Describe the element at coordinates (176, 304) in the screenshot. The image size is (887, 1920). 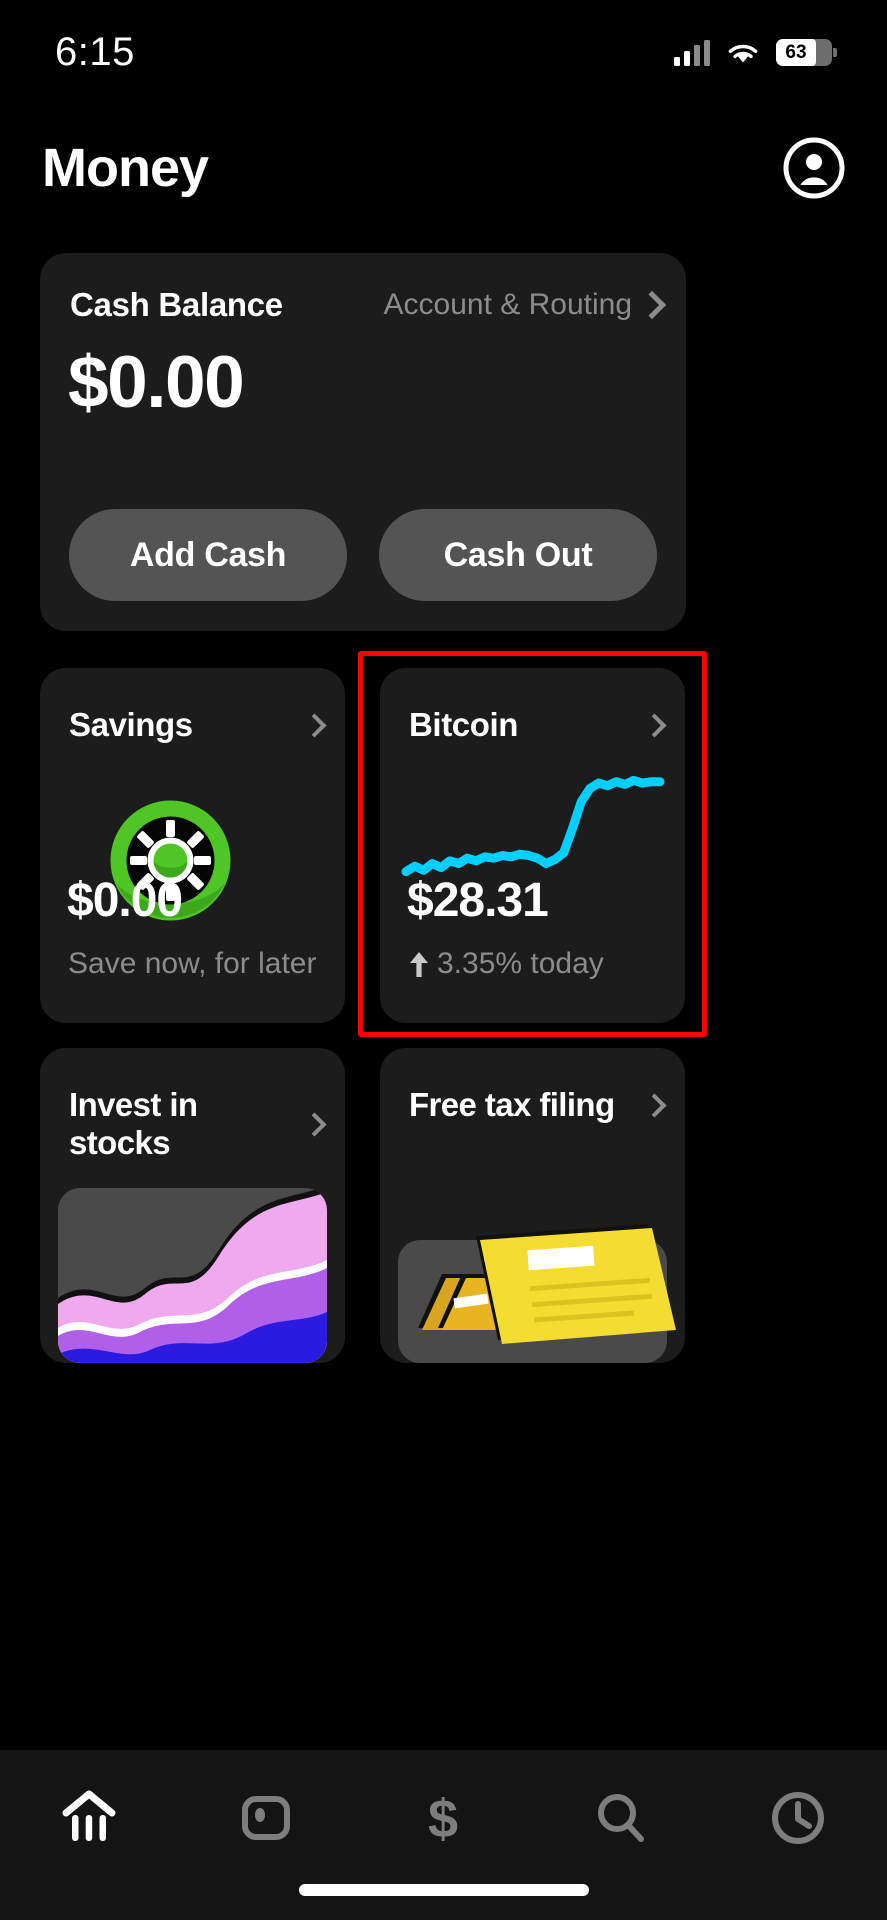
I see `cash-balance-label: Cash Balance` at that location.